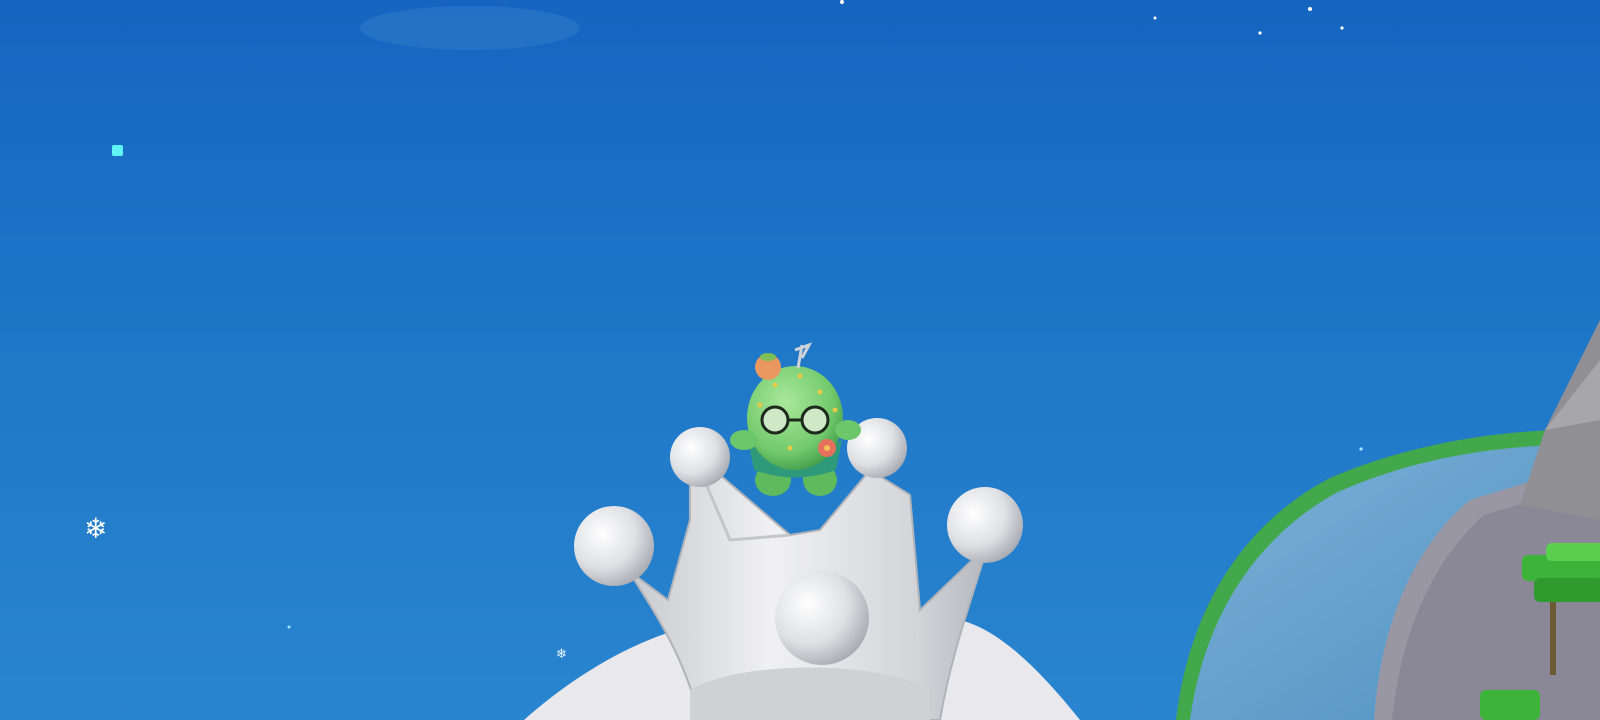 The image size is (1600, 720). Describe the element at coordinates (95, 528) in the screenshot. I see `snowflake-icon: ❄` at that location.